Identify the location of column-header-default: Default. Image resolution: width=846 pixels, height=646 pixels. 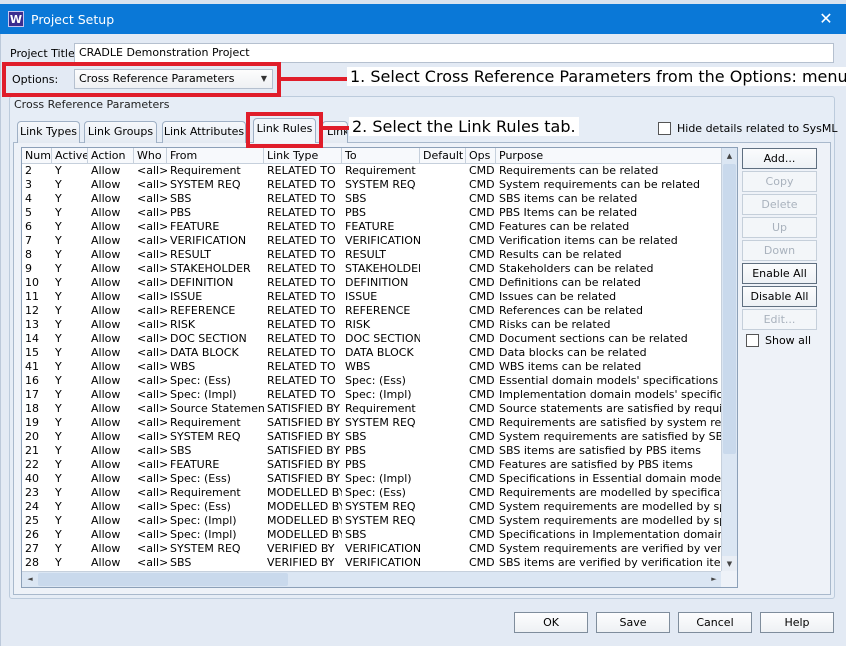
(443, 156).